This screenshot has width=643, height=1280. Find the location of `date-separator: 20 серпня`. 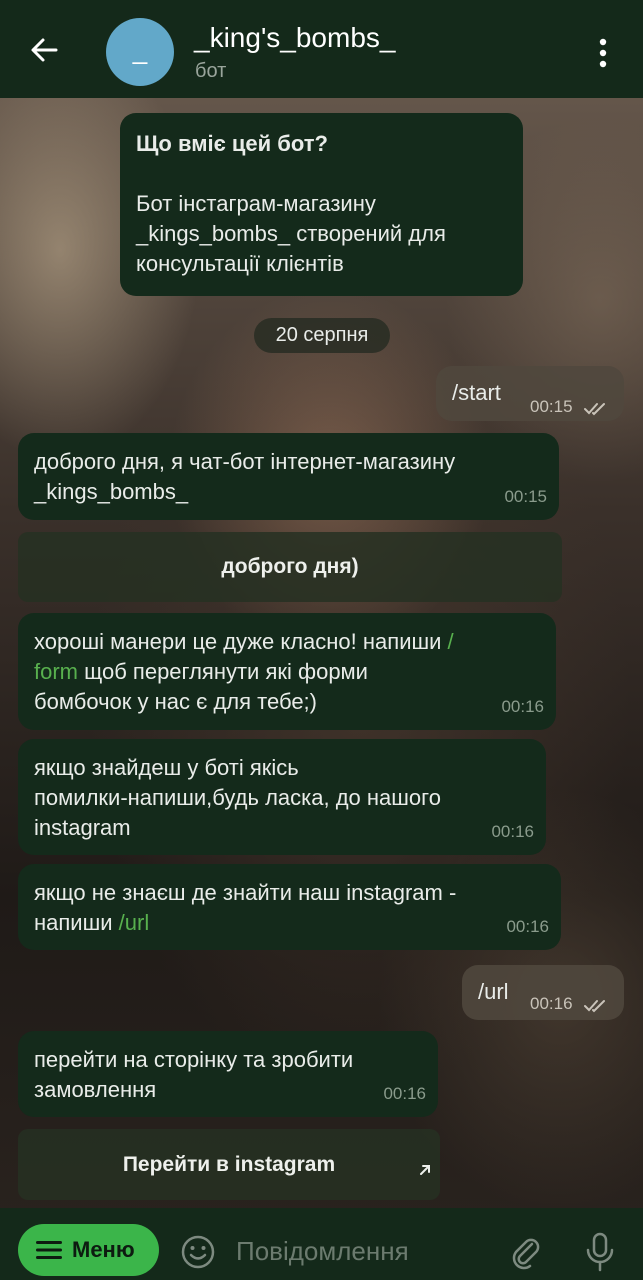

date-separator: 20 серпня is located at coordinates (322, 335).